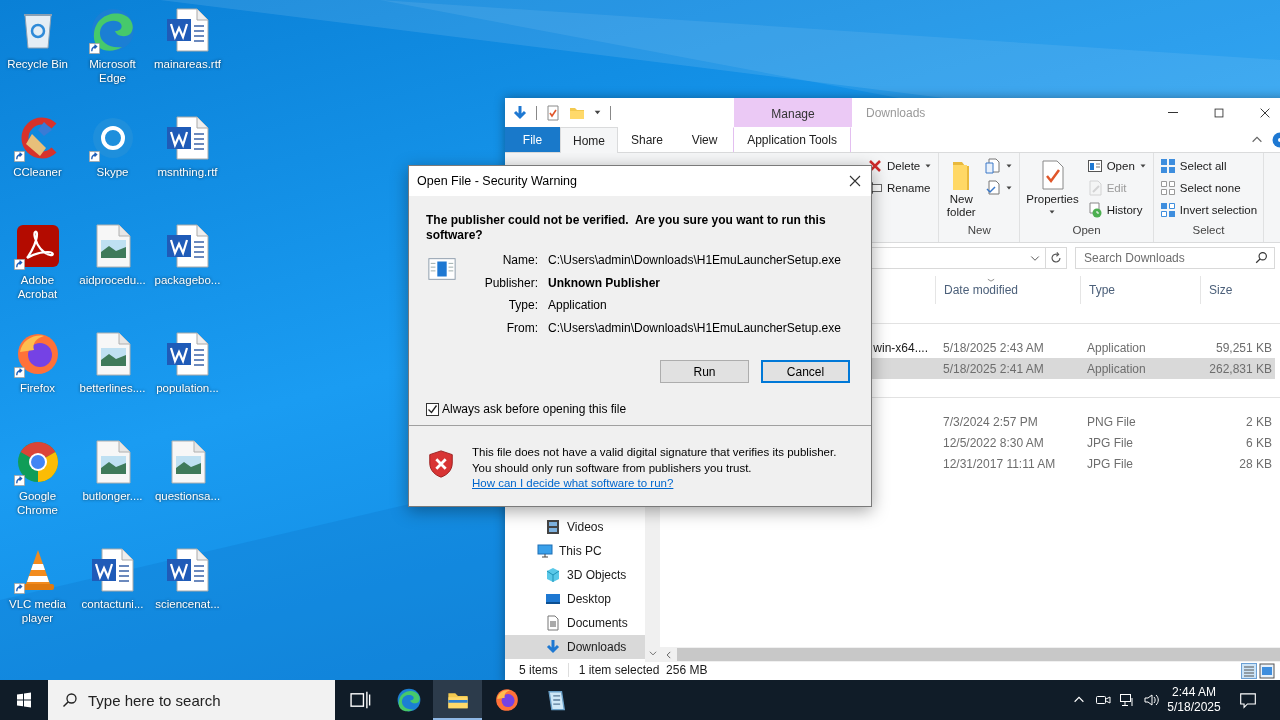 This screenshot has width=1280, height=720. Describe the element at coordinates (1240, 368) in the screenshot. I see `file-size: 262,831 KB` at that location.